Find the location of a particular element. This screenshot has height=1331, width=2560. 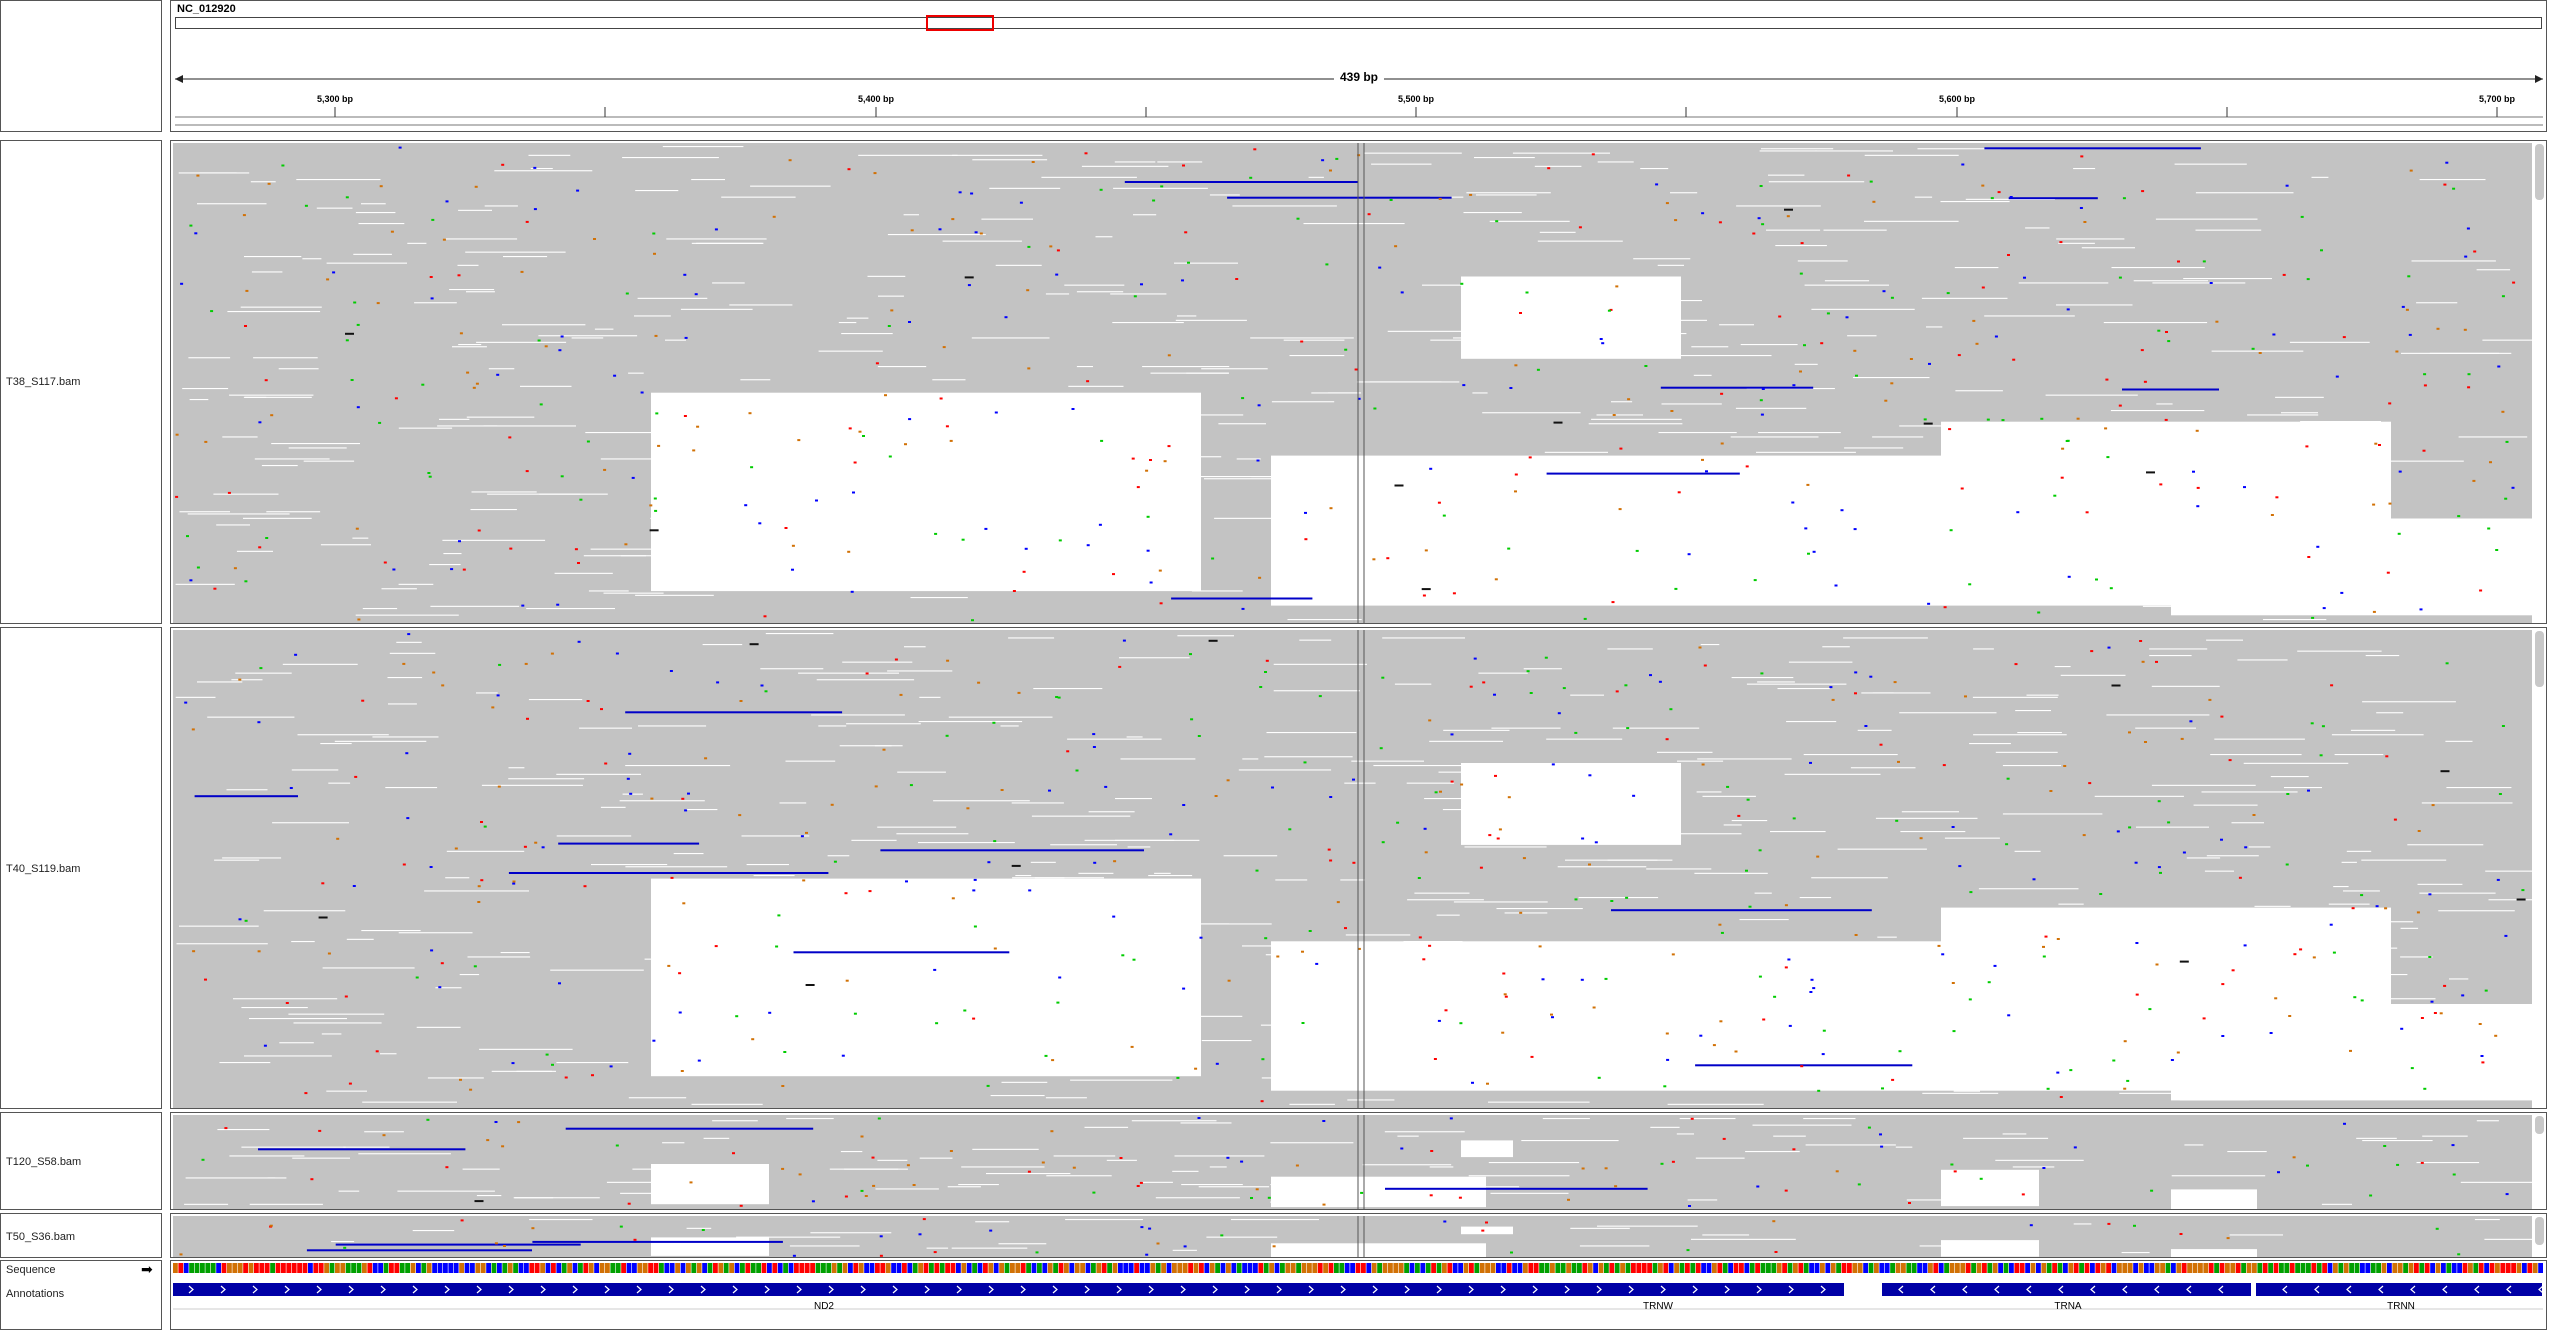

feature-label-trnw: TRNW is located at coordinates (1658, 1306).